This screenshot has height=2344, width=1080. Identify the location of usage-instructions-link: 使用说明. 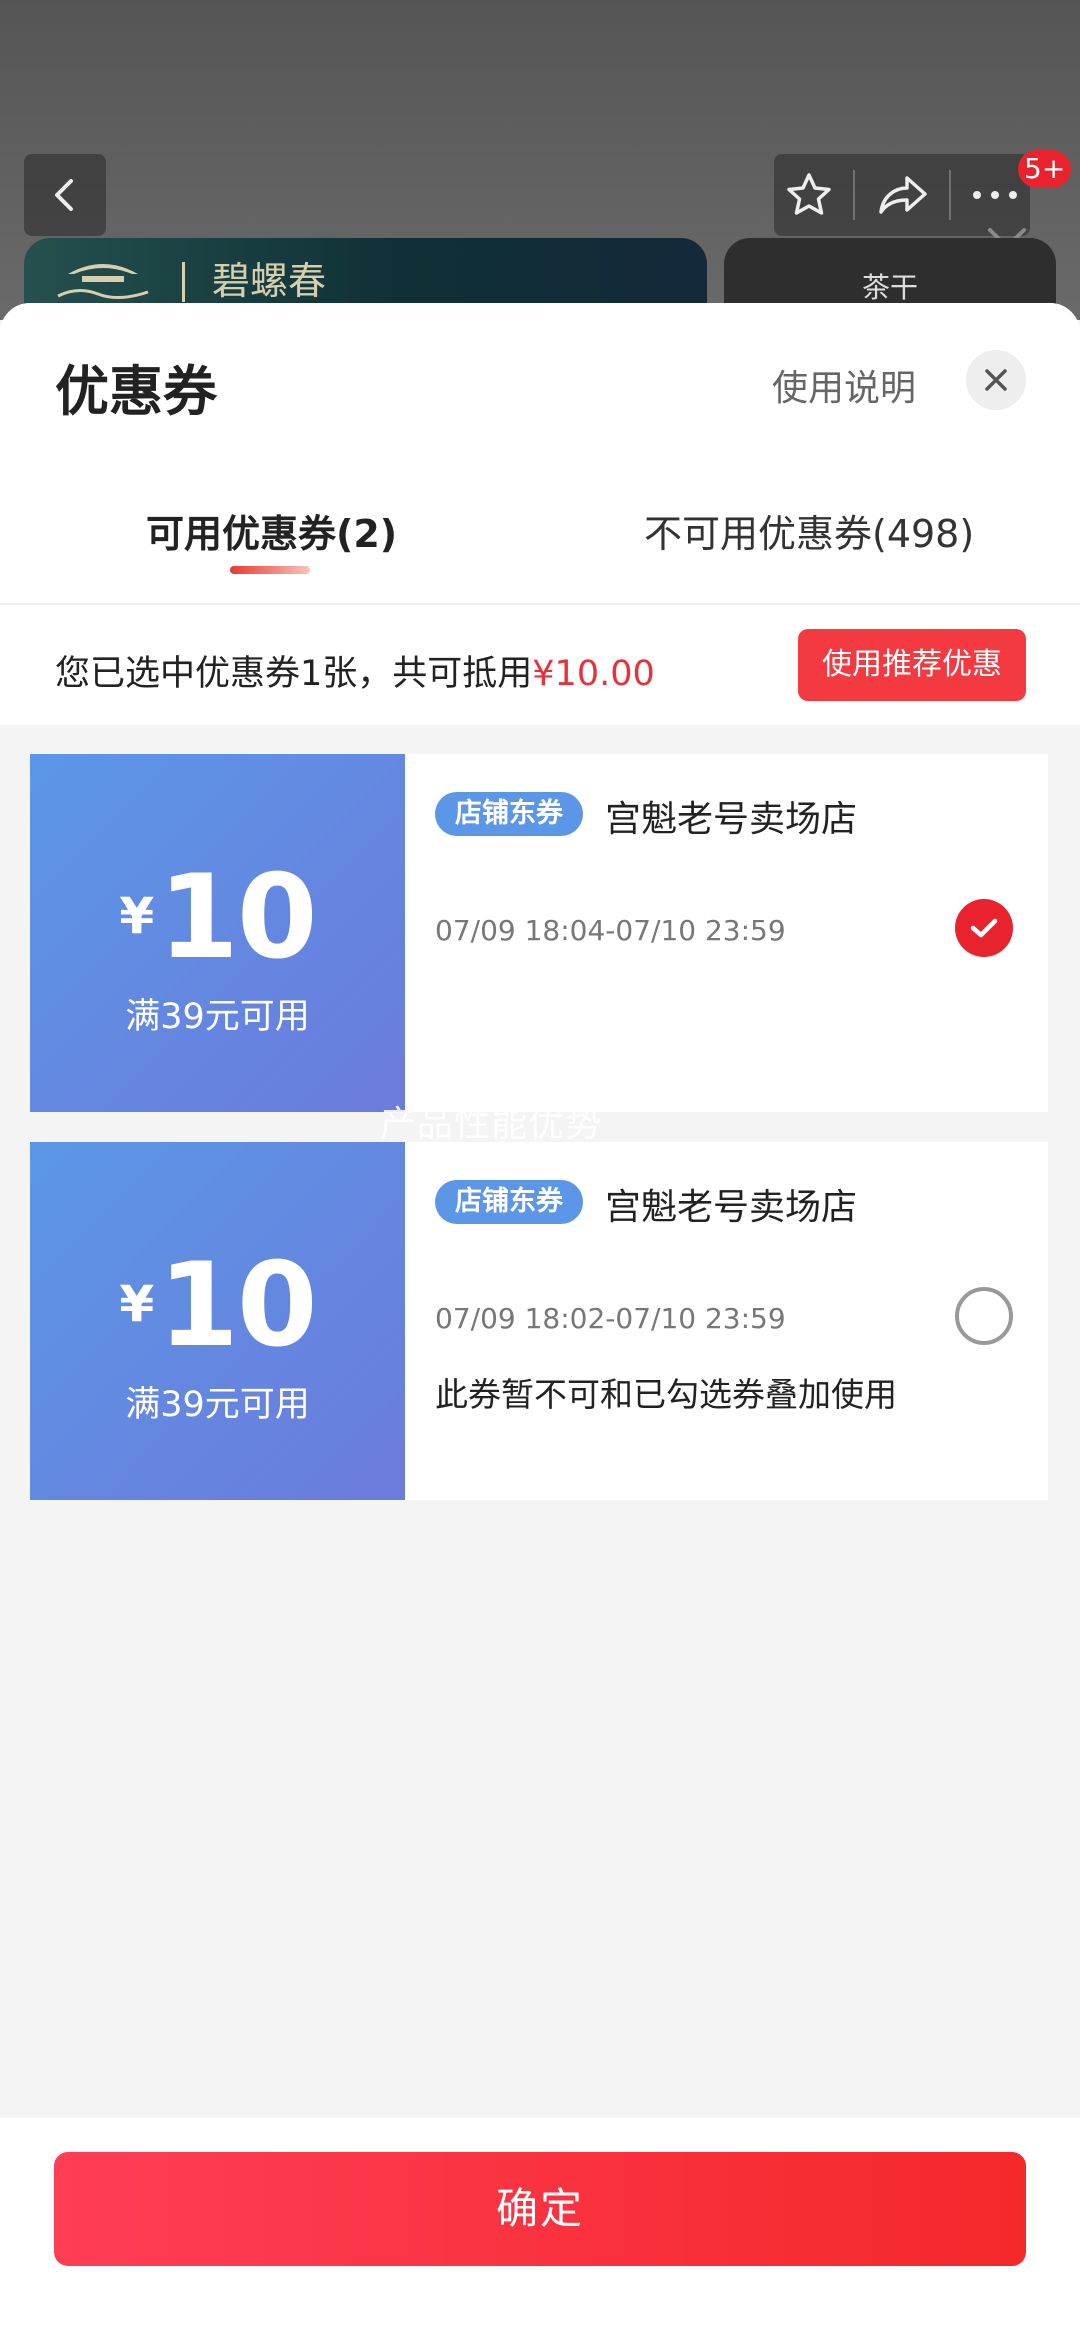
(844, 385).